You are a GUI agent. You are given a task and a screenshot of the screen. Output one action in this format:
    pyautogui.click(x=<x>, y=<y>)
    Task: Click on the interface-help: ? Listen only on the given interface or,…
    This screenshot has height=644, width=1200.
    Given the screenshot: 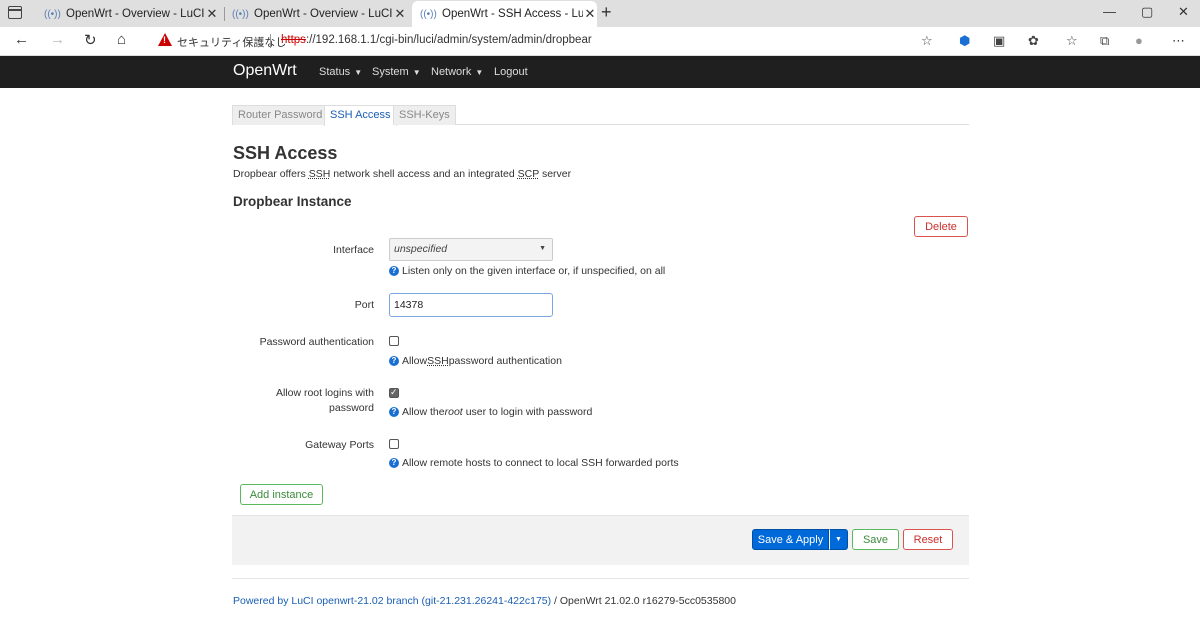 What is the action you would take?
    pyautogui.click(x=527, y=271)
    